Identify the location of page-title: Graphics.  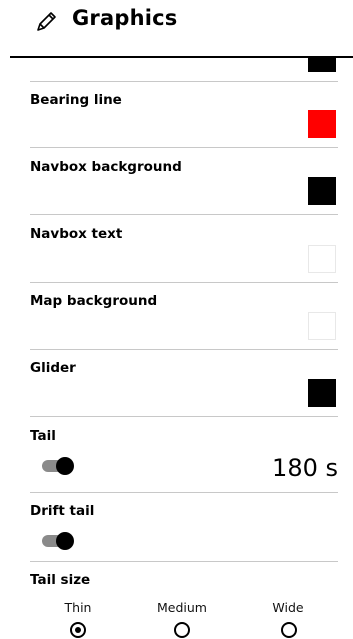
(125, 18).